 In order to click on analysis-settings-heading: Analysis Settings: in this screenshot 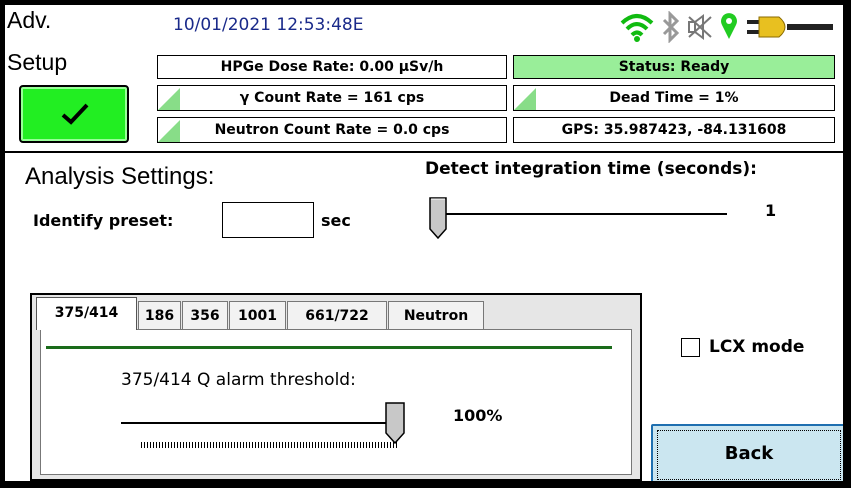, I will do `click(120, 176)`.